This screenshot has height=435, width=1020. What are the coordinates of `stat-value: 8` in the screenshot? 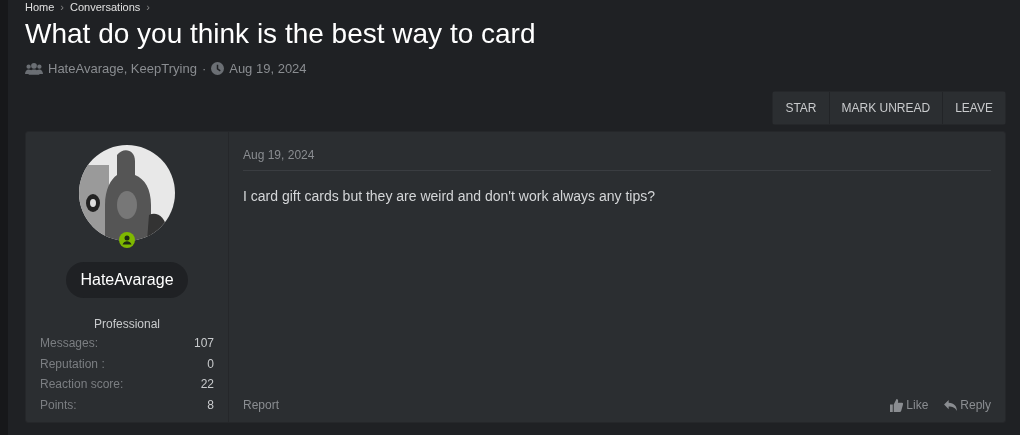 It's located at (210, 405).